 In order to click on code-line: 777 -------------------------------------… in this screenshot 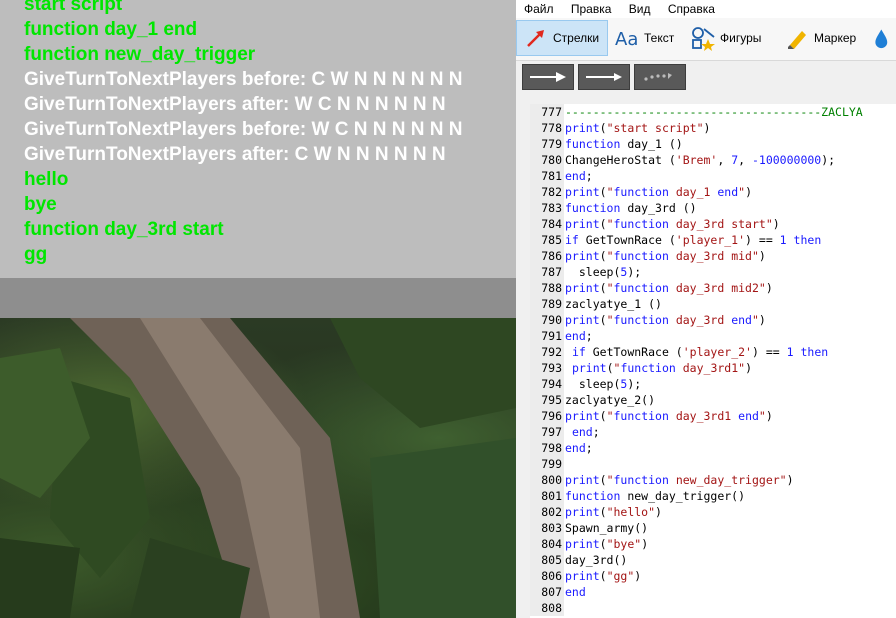, I will do `click(713, 112)`.